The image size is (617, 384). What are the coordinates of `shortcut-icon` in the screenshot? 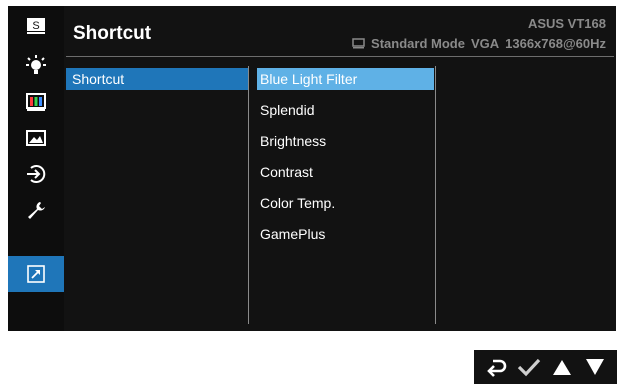 It's located at (36, 274).